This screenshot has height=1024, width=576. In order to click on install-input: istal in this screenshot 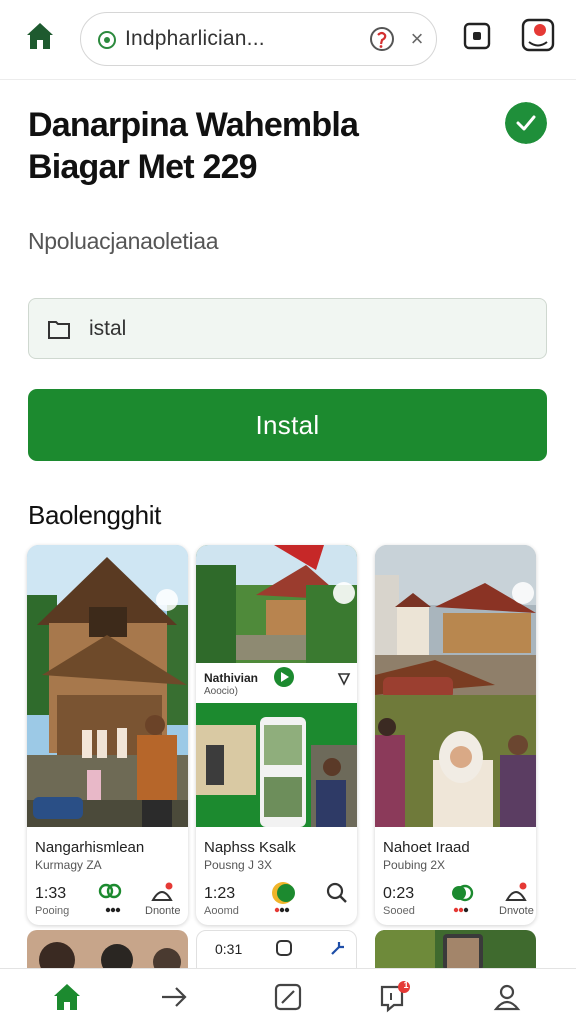, I will do `click(287, 328)`.